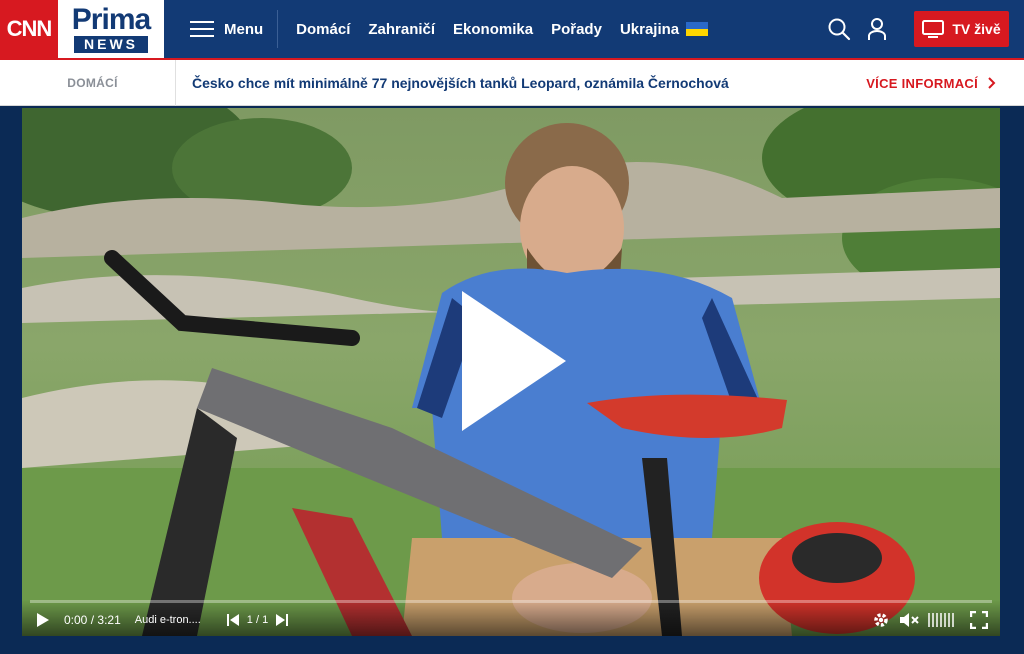  What do you see at coordinates (109, 620) in the screenshot?
I see `duration: 3:21` at bounding box center [109, 620].